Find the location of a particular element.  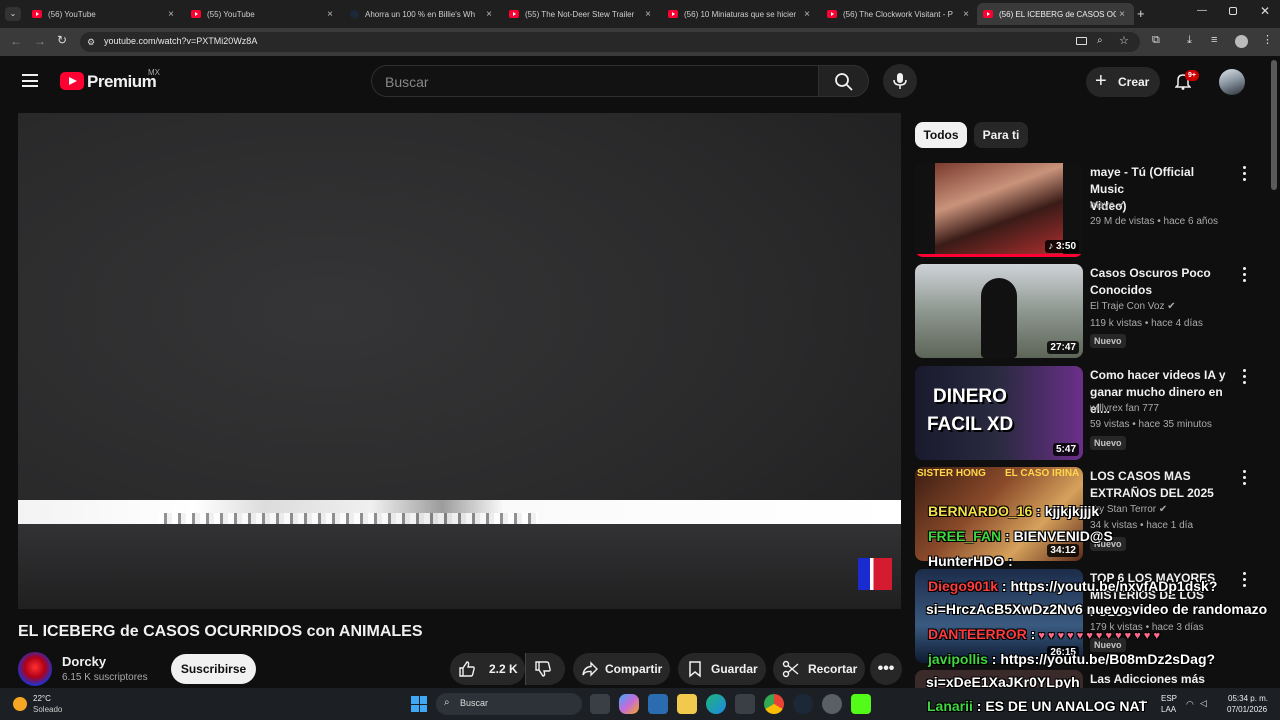

hamburger-menu-icon is located at coordinates (30, 80).